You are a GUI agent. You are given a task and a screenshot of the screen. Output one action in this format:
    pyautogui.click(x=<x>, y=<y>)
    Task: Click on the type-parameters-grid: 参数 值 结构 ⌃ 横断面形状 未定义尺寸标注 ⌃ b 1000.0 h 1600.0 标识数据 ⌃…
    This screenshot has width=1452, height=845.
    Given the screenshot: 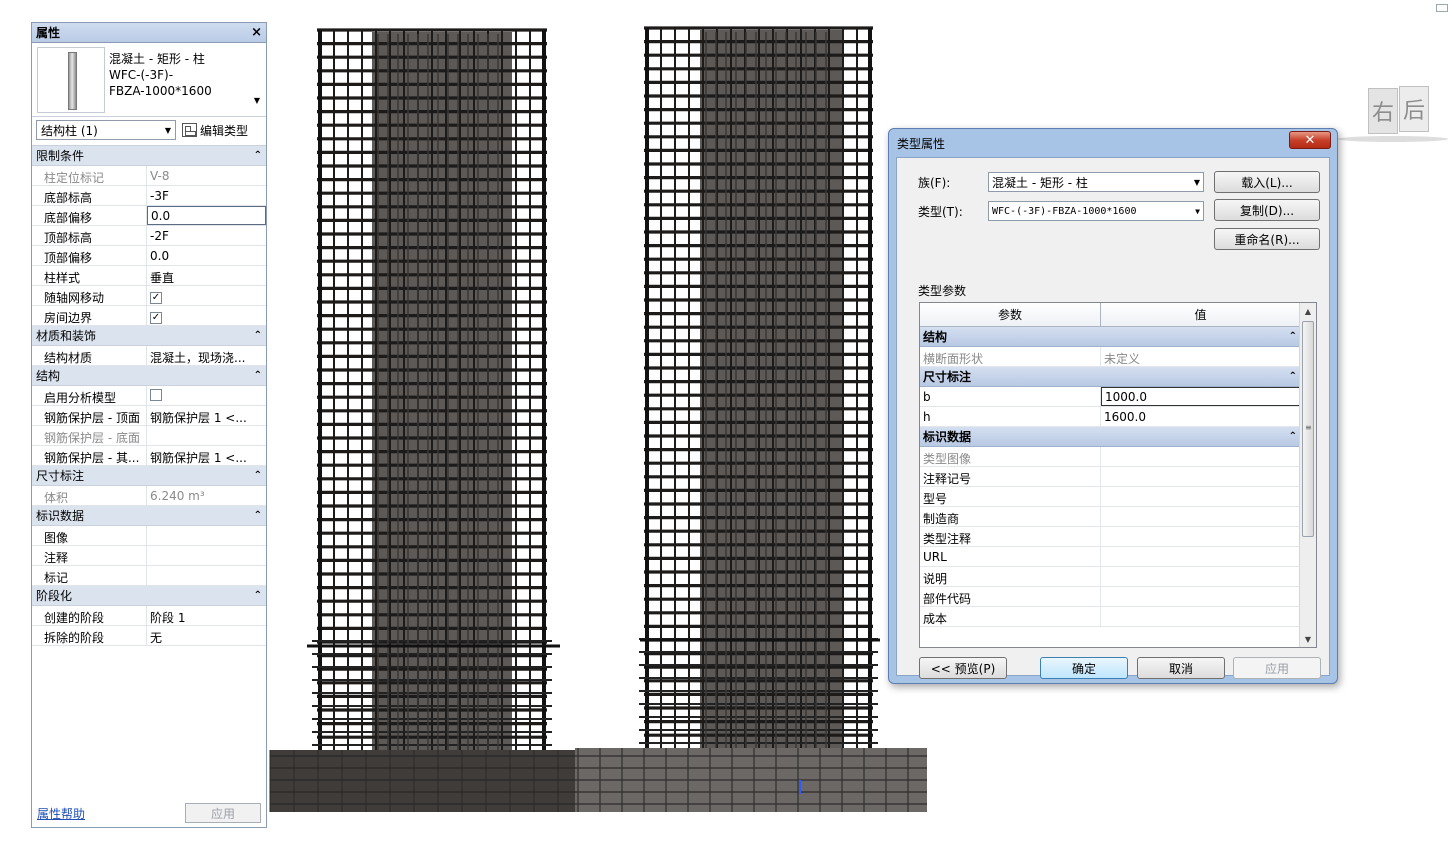 What is the action you would take?
    pyautogui.click(x=1118, y=475)
    